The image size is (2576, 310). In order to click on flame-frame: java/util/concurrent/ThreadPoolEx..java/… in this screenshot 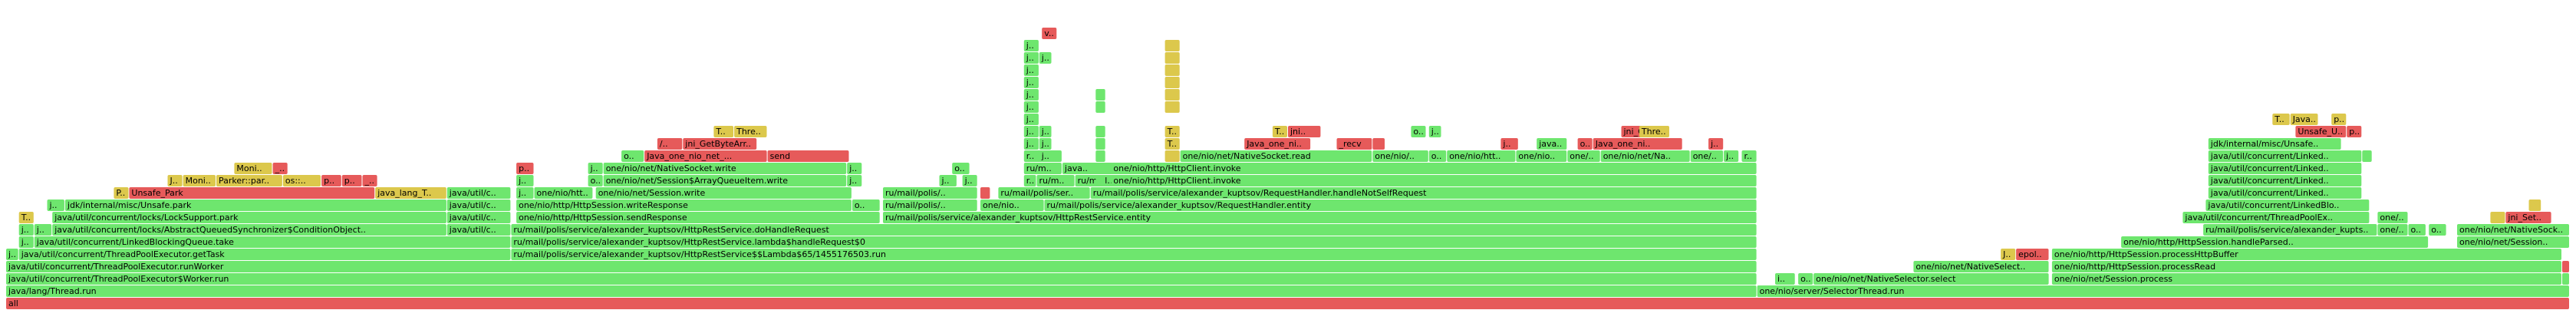, I will do `click(2276, 217)`.